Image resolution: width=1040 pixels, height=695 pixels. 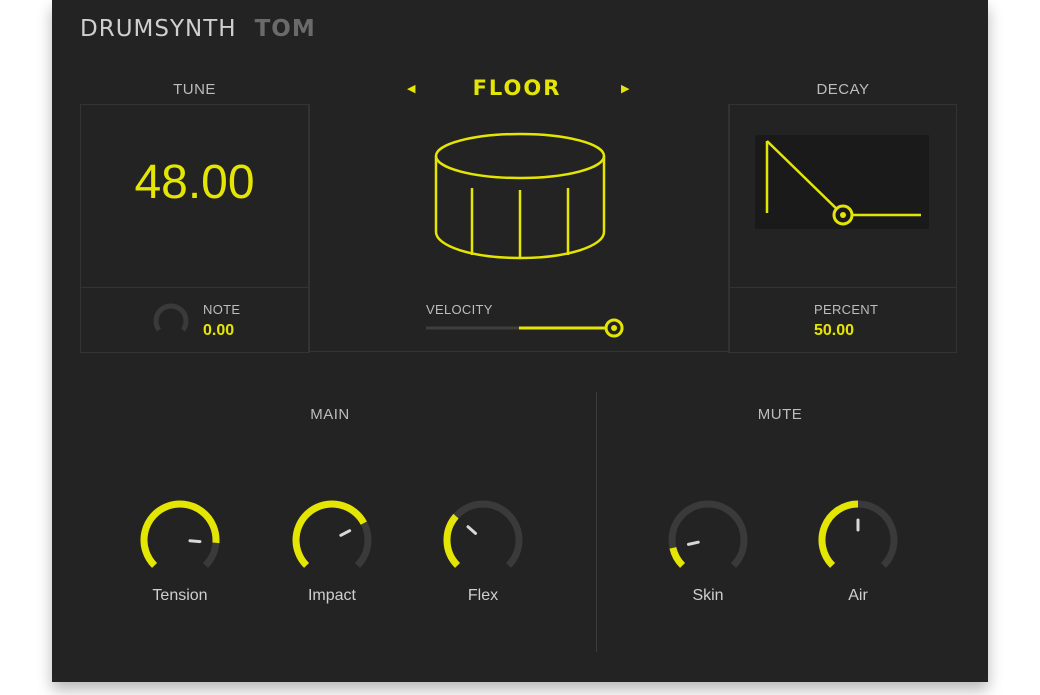 I want to click on percent-box, so click(x=842, y=320).